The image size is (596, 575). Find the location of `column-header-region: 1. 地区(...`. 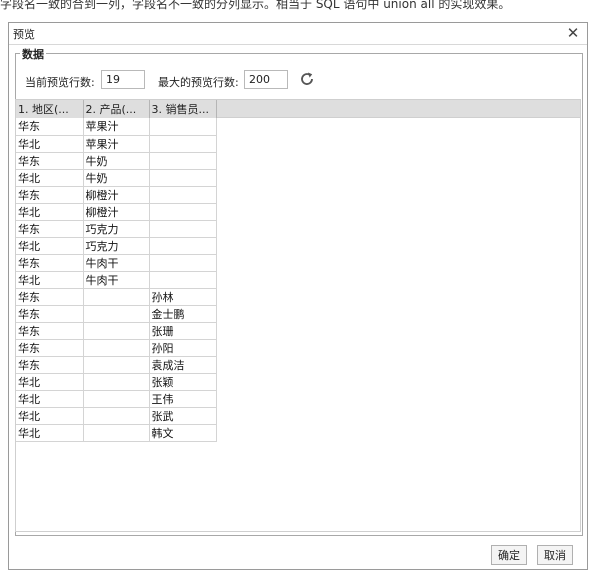

column-header-region: 1. 地区(... is located at coordinates (50, 109).